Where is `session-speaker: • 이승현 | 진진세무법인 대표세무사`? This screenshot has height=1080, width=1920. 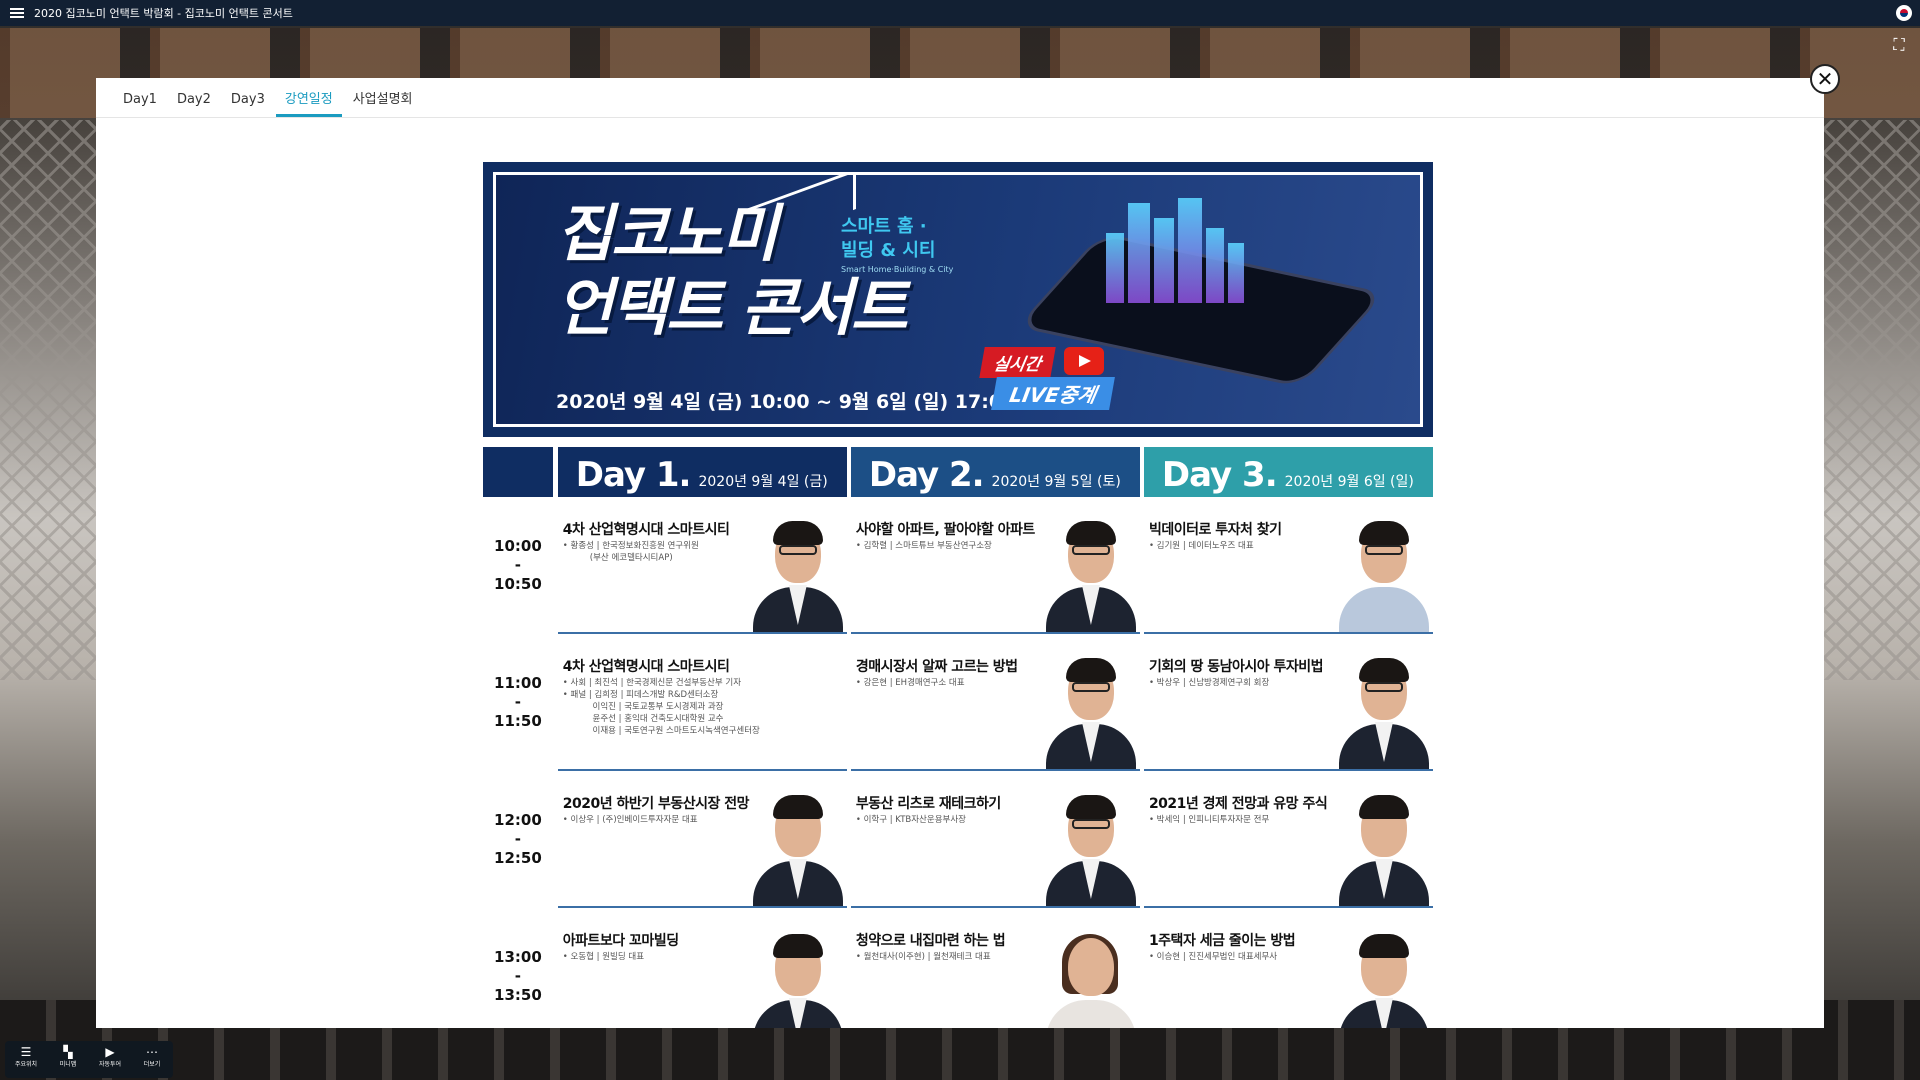
session-speaker: • 이승현 | 진진세무법인 대표세무사 is located at coordinates (1213, 957).